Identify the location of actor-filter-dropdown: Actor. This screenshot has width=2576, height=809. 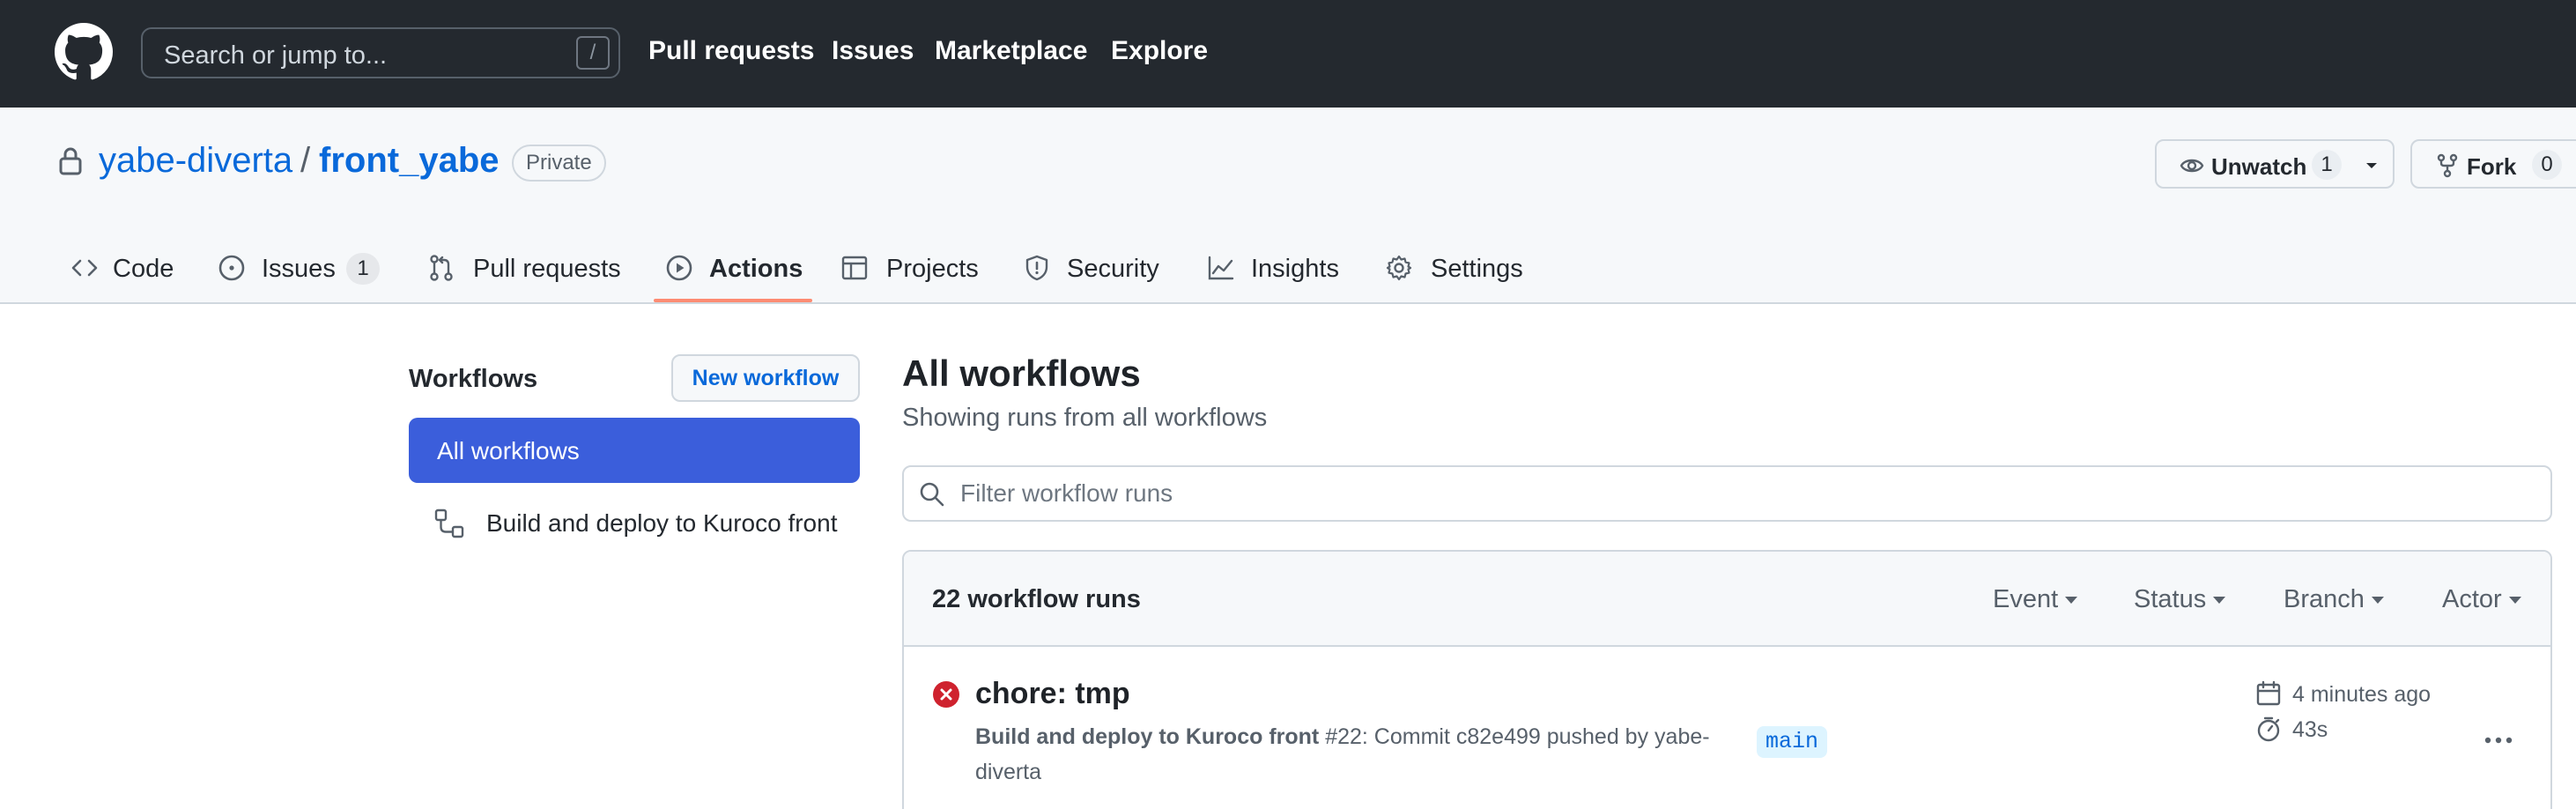
(2481, 599).